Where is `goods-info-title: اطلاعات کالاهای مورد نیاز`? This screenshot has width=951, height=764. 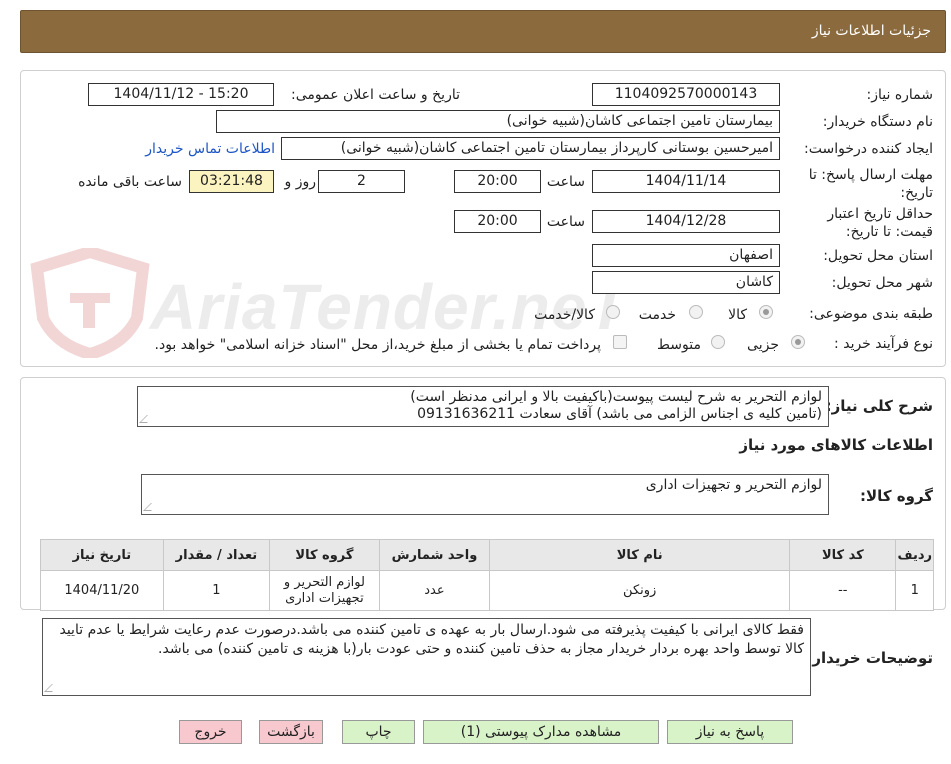
goods-info-title: اطلاعات کالاهای مورد نیاز is located at coordinates (836, 445).